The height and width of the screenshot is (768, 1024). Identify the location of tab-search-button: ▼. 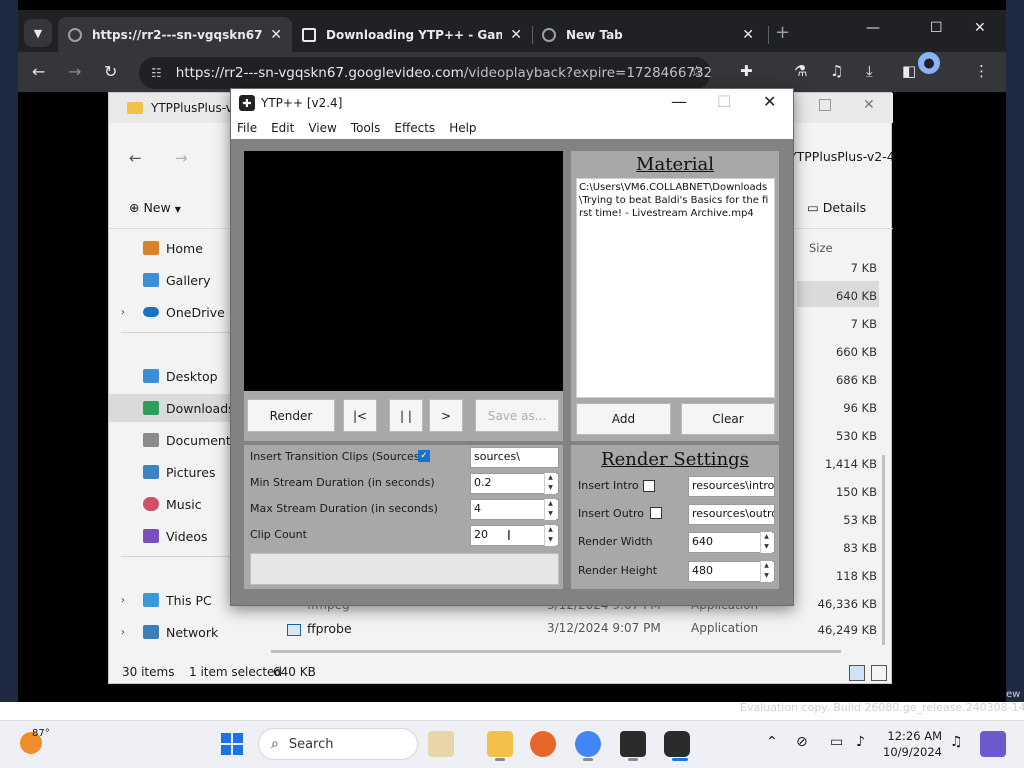
(38, 33).